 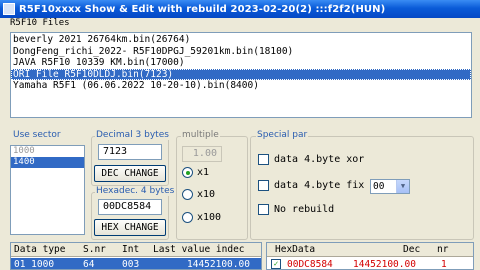 I want to click on sector-item: 1000, so click(x=47, y=151).